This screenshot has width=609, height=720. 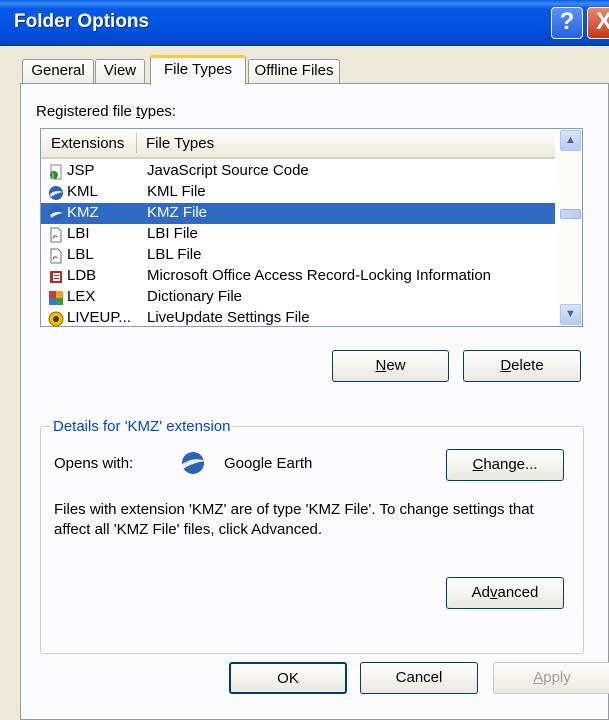 I want to click on tab-general: General, so click(x=58, y=71).